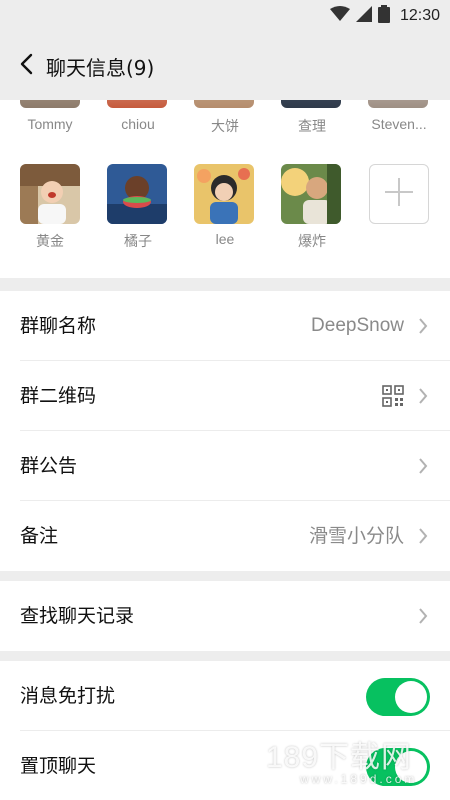  I want to click on search-history-row: 查找聊天记录, so click(235, 616).